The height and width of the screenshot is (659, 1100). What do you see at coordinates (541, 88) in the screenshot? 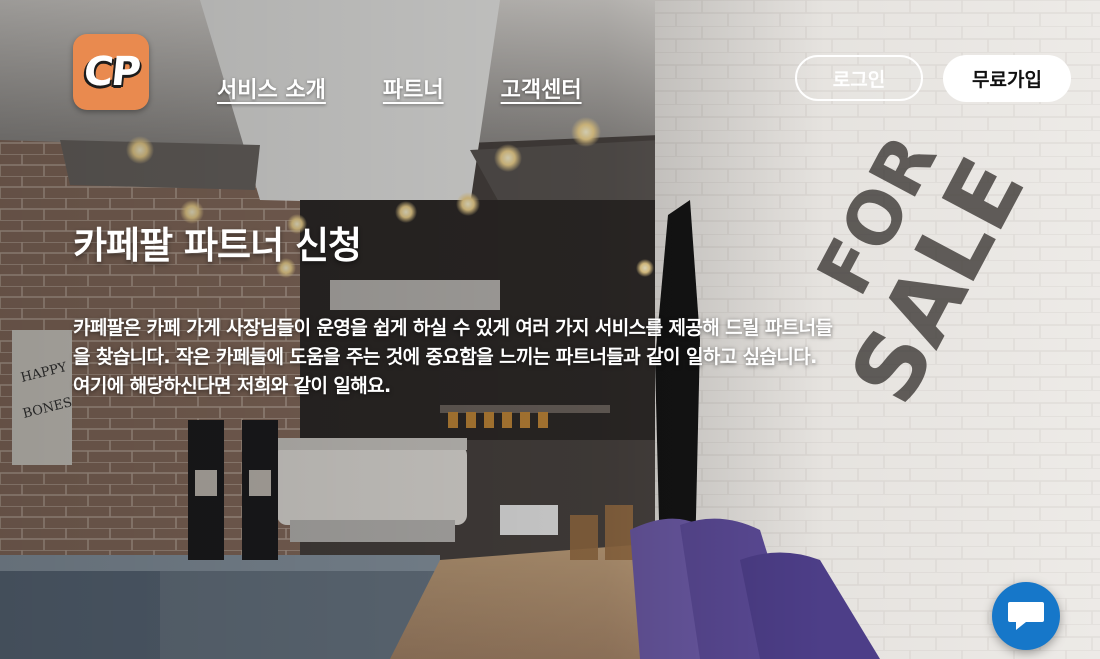
I see `nav-item-customer-center: 고객센터` at bounding box center [541, 88].